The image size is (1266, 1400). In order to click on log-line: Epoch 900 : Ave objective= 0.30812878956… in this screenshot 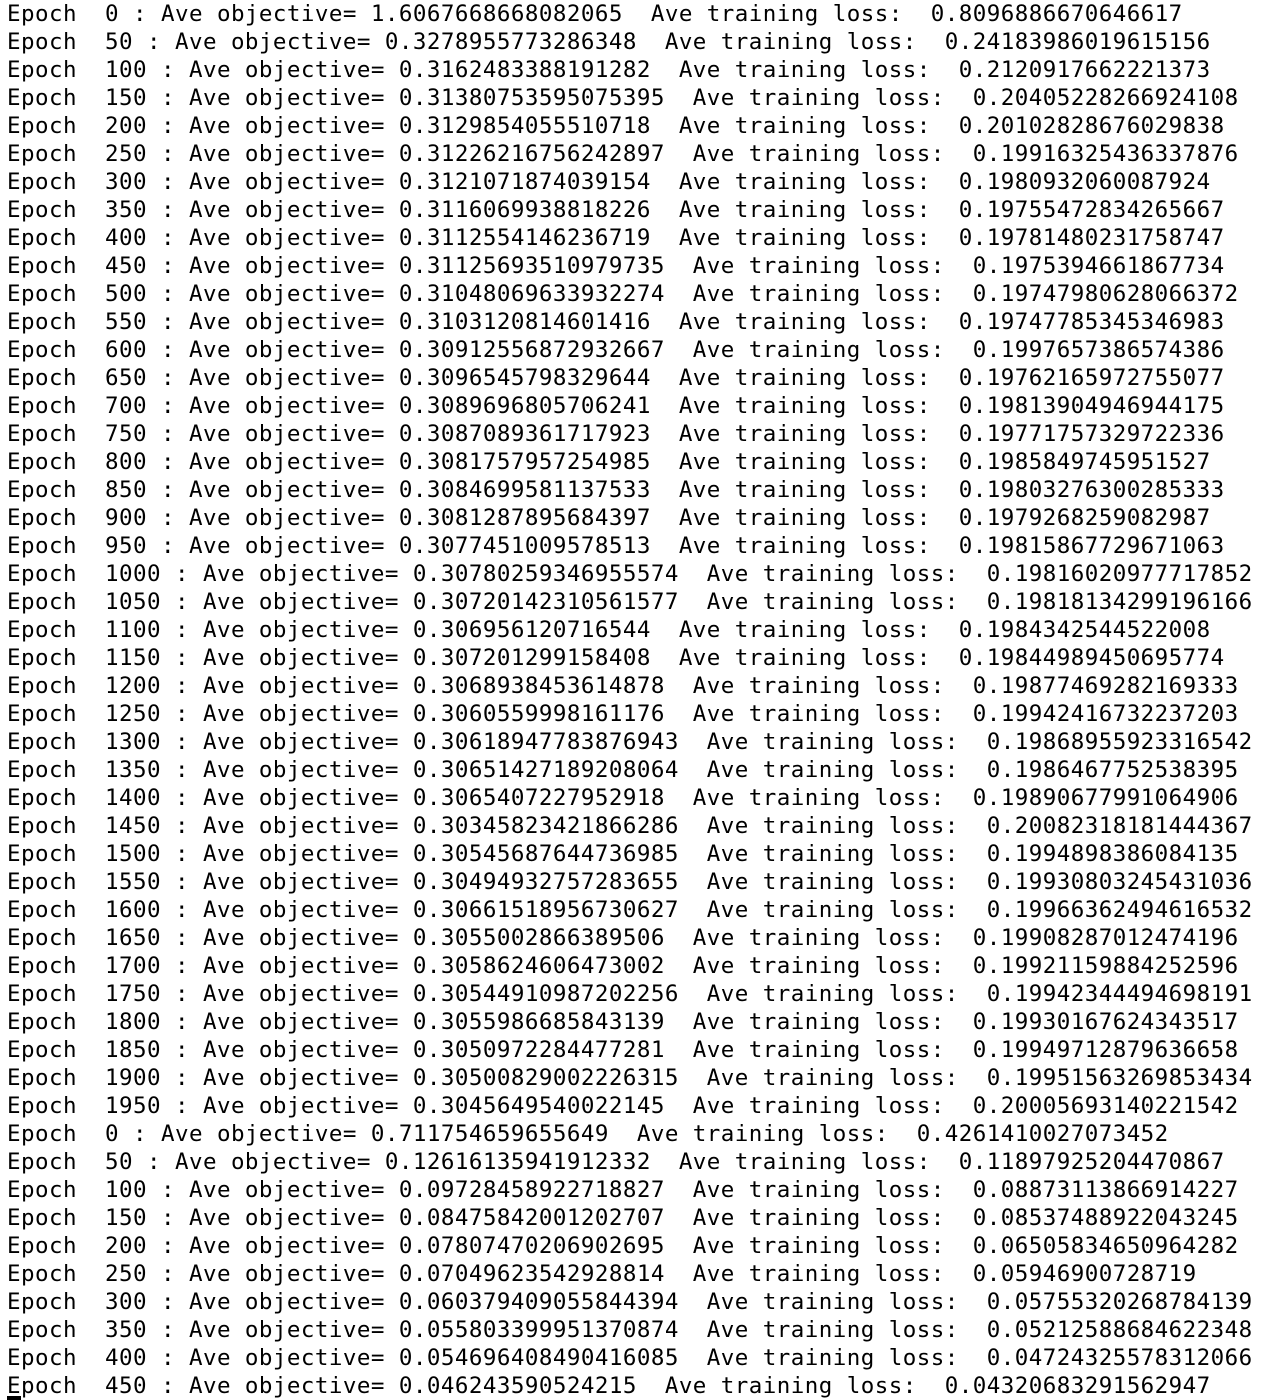, I will do `click(609, 518)`.